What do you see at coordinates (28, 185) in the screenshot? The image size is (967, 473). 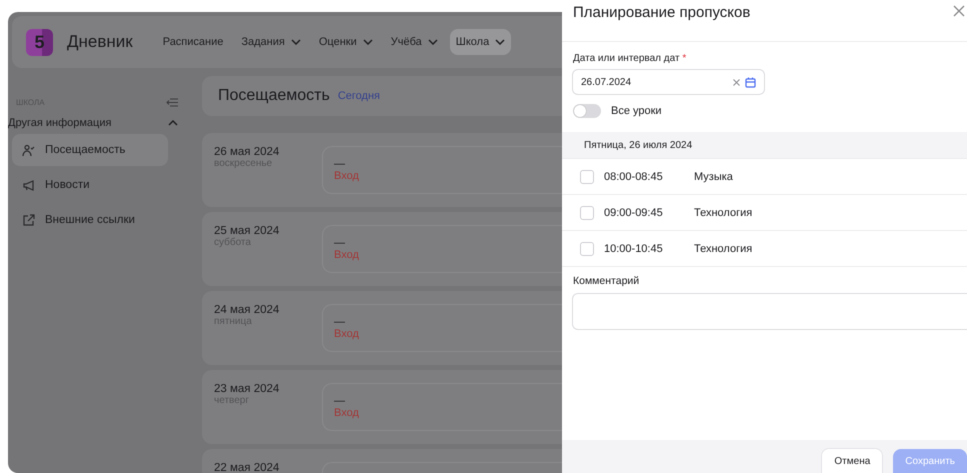 I see `megaphone-icon` at bounding box center [28, 185].